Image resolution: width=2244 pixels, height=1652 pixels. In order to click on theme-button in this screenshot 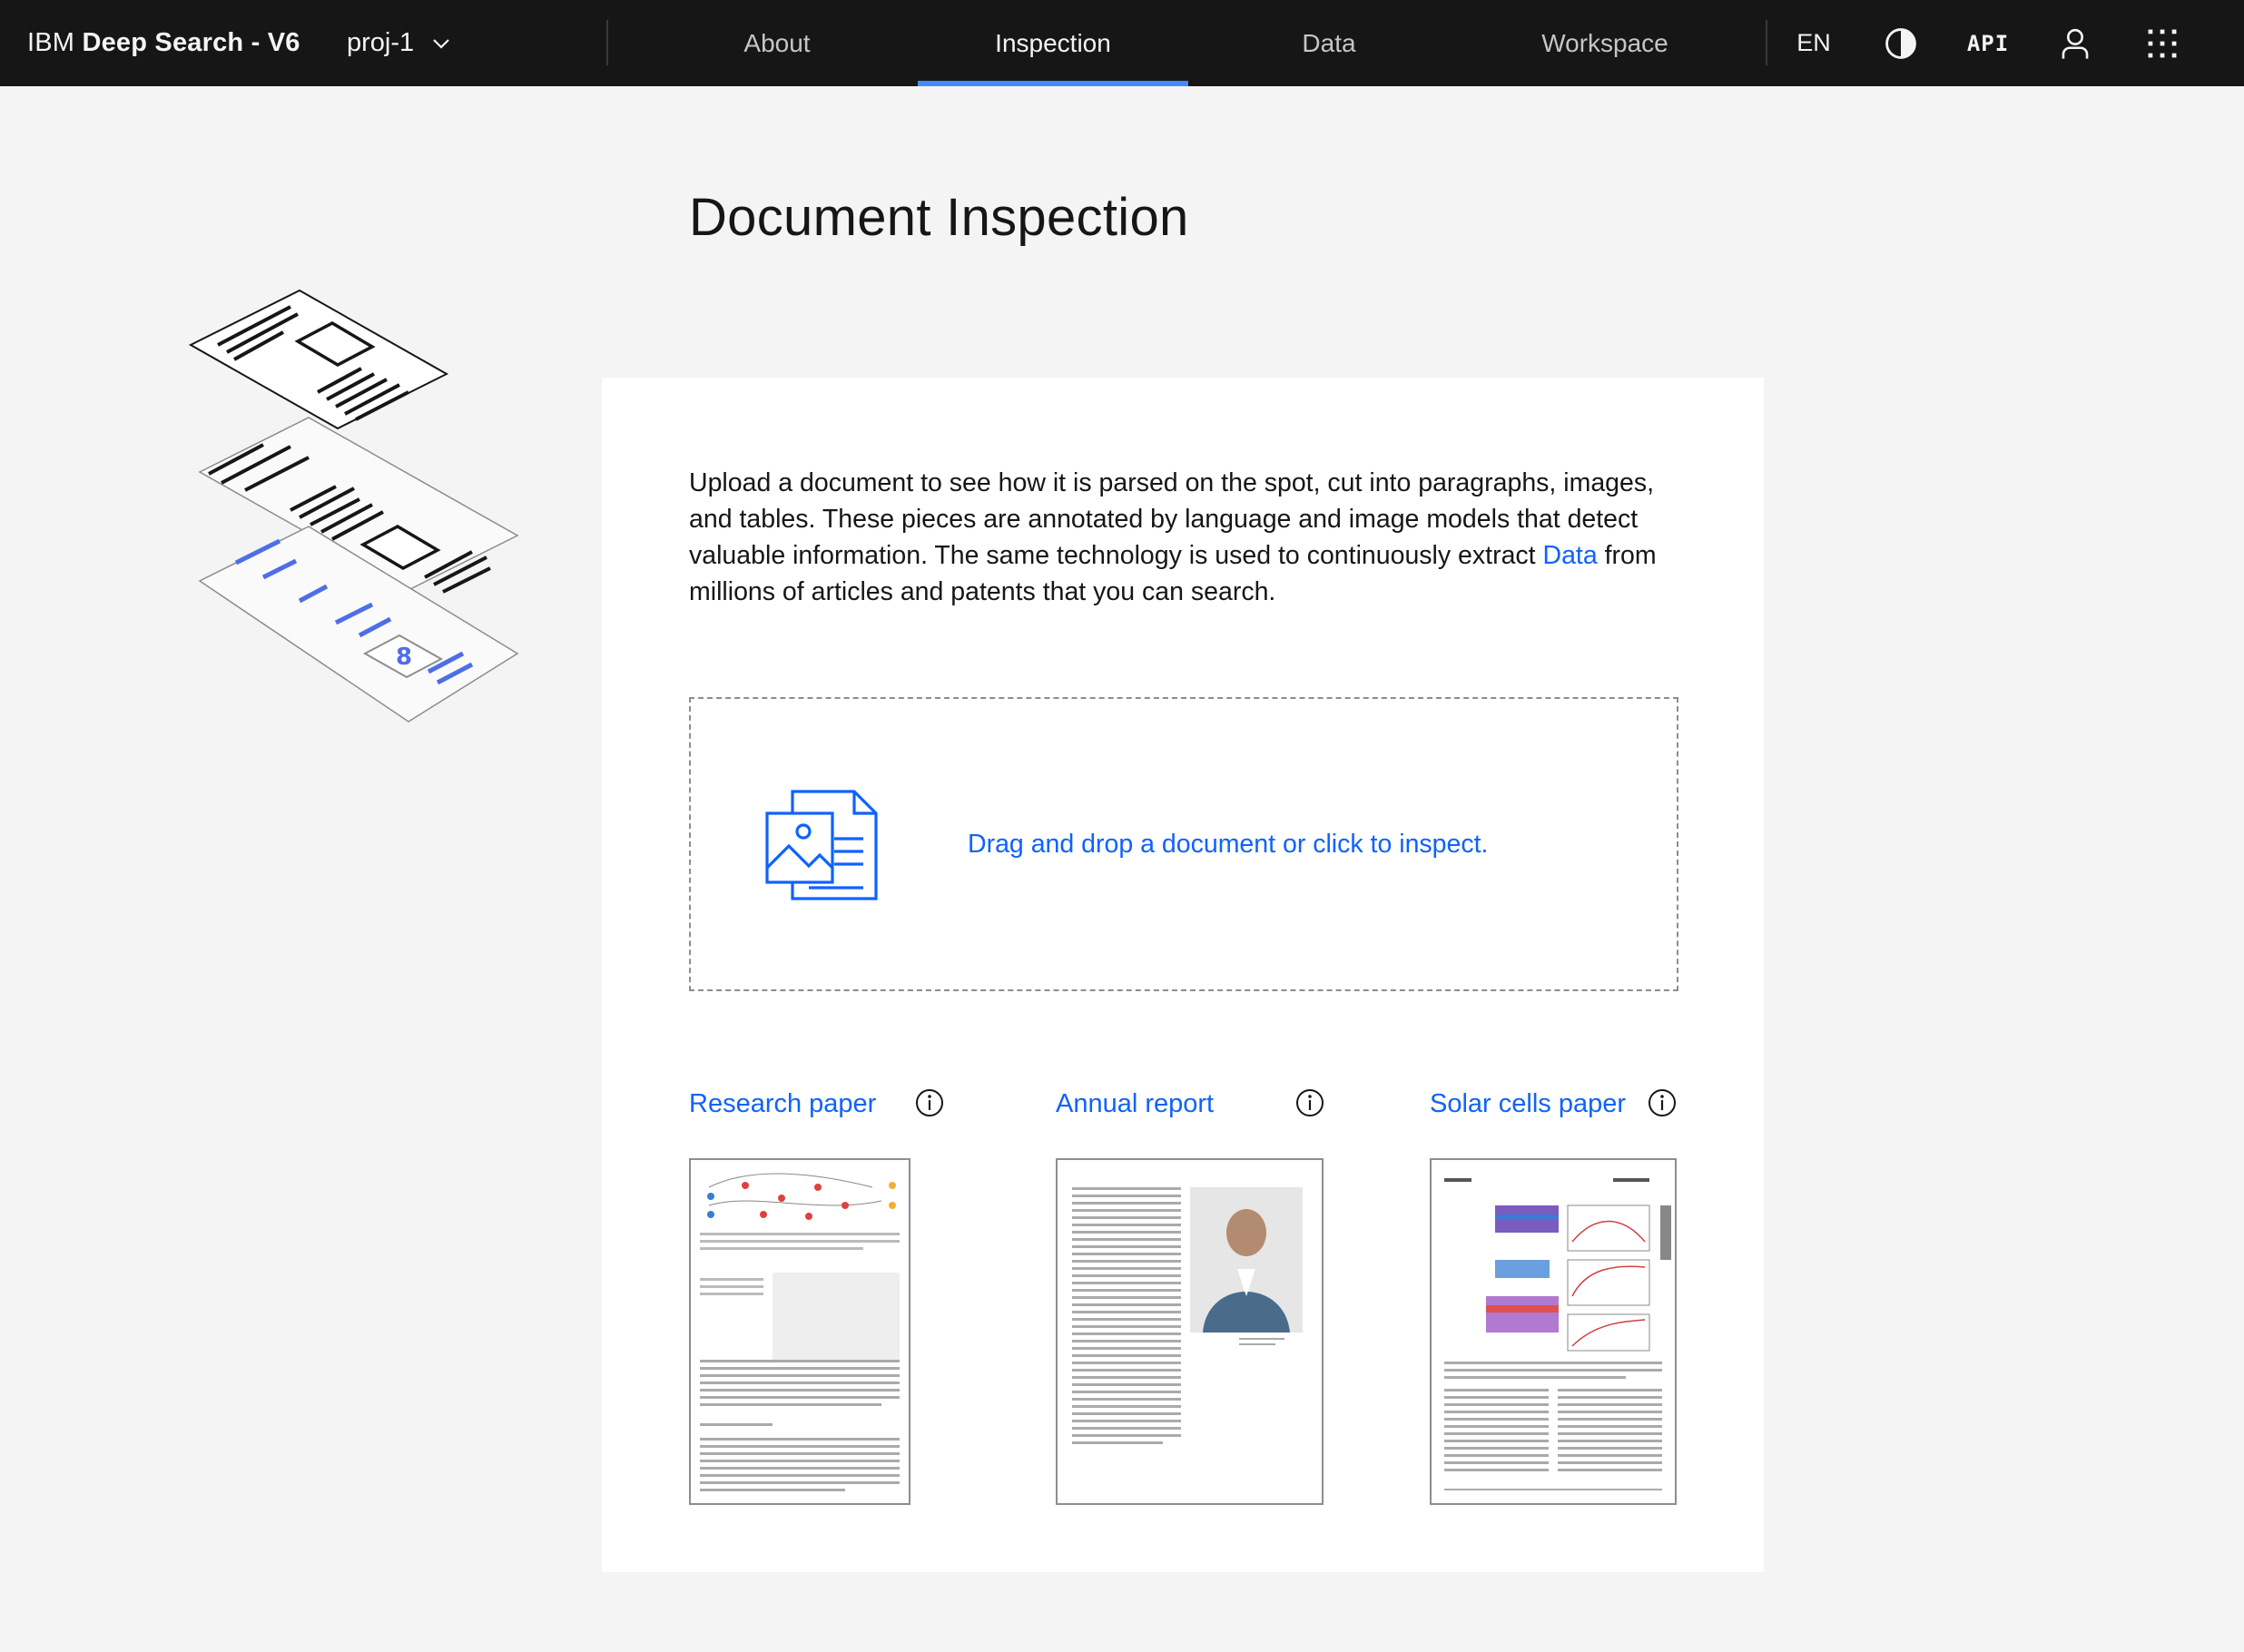, I will do `click(1900, 43)`.